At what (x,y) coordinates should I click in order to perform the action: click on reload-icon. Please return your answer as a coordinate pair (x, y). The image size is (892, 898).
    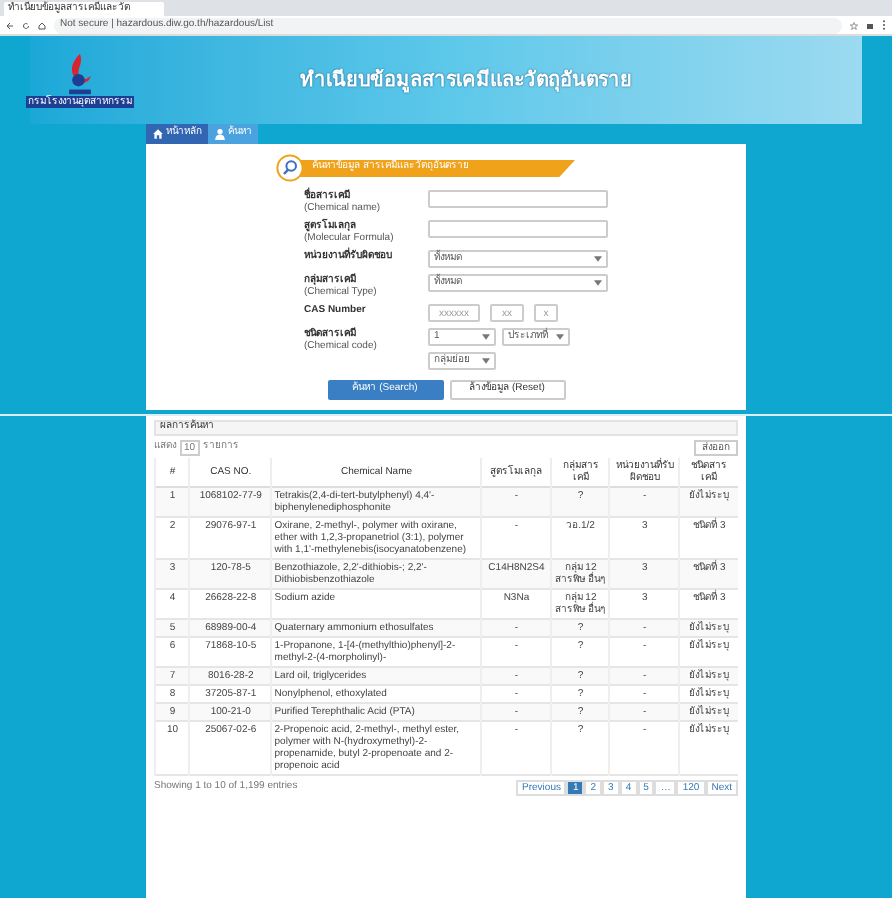
    Looking at the image, I should click on (26, 25).